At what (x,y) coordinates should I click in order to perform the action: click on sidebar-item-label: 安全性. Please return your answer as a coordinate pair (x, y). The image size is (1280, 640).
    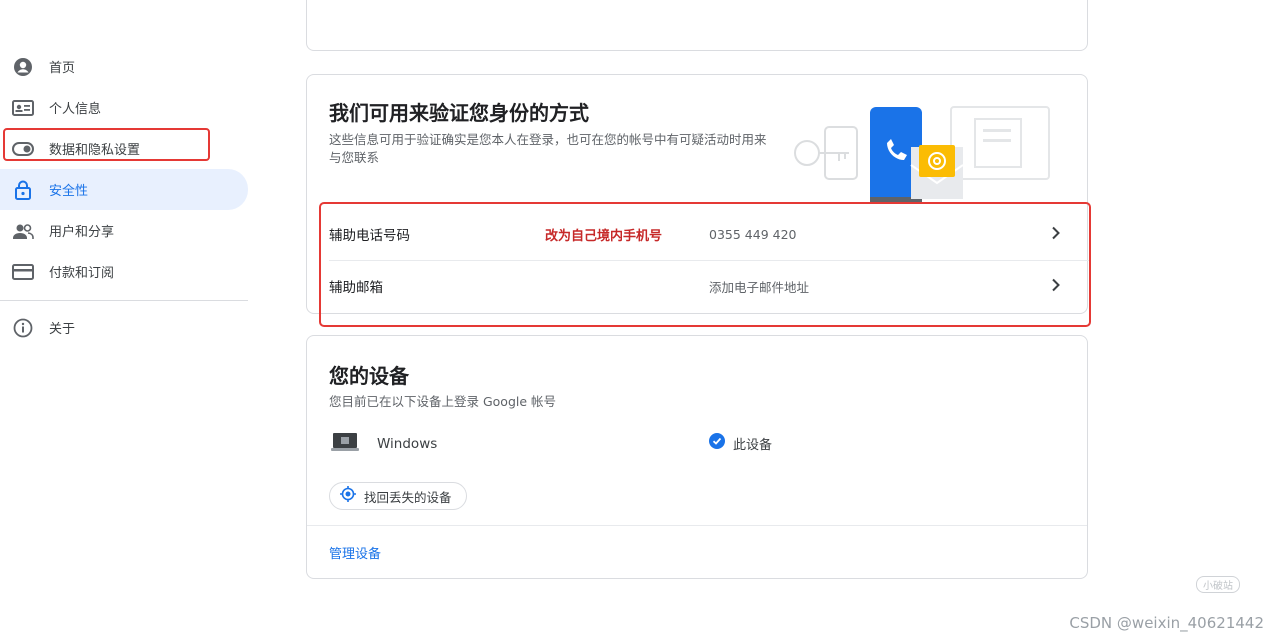
    Looking at the image, I should click on (69, 191).